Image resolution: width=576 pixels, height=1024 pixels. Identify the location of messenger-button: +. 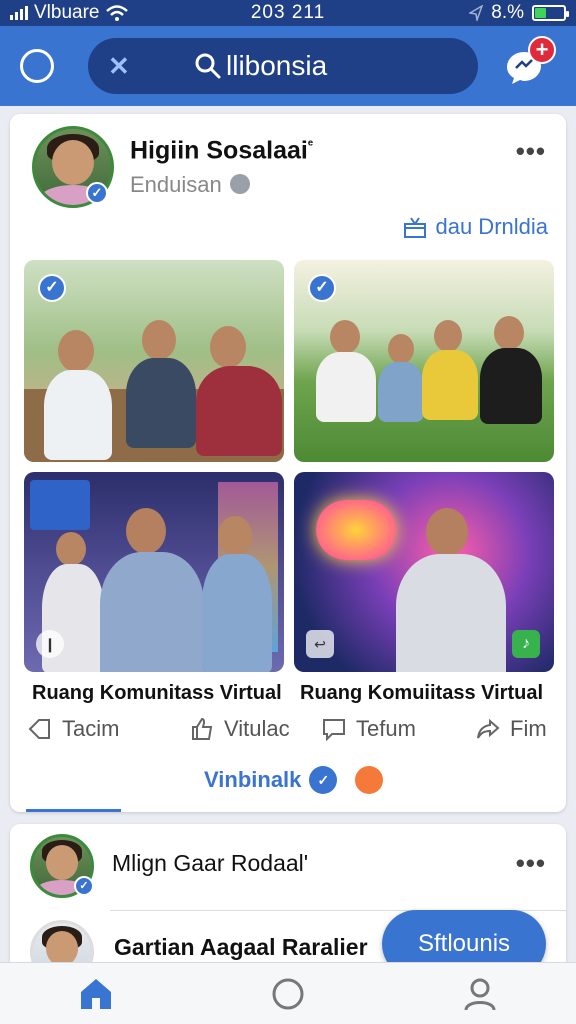
(530, 61).